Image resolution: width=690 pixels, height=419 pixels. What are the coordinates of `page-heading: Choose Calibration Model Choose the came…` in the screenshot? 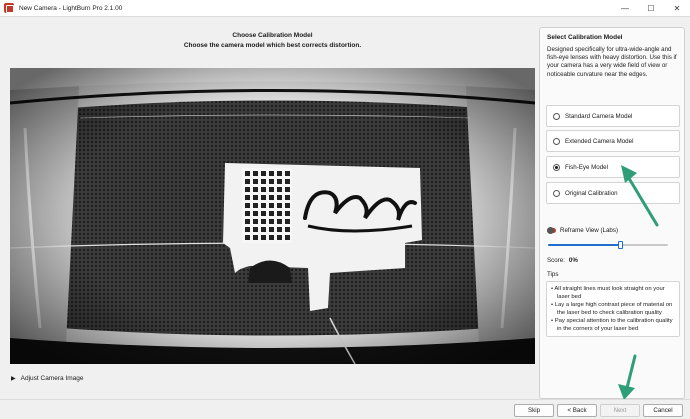 It's located at (272, 41).